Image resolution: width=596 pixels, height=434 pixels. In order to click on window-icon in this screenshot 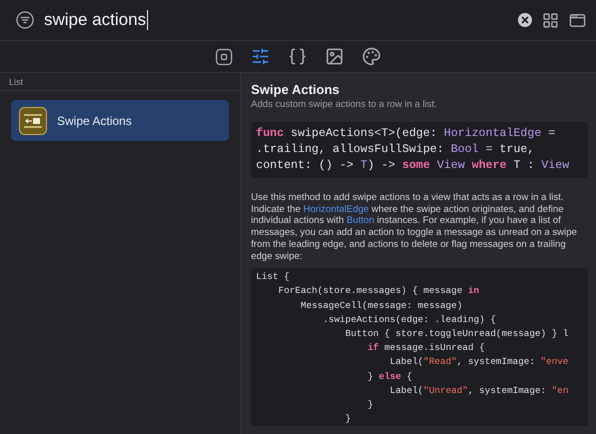, I will do `click(577, 20)`.